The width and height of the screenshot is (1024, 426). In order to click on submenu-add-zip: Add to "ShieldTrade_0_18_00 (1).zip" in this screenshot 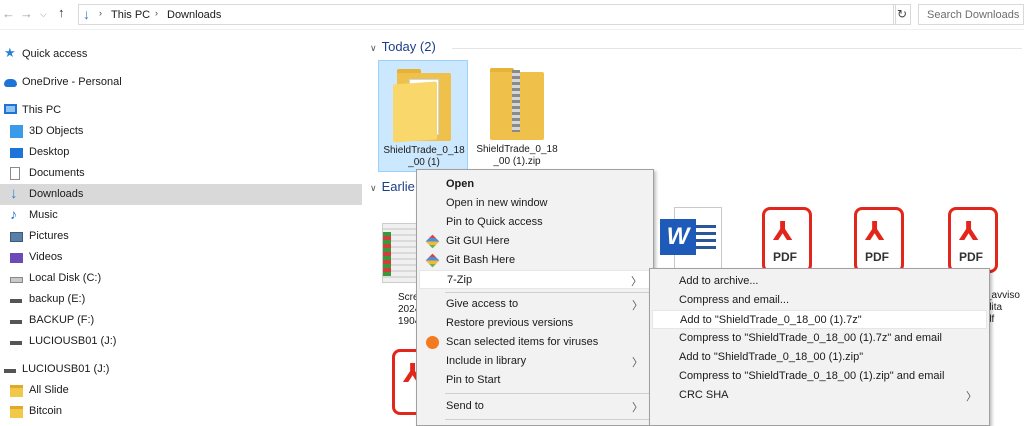, I will do `click(819, 357)`.